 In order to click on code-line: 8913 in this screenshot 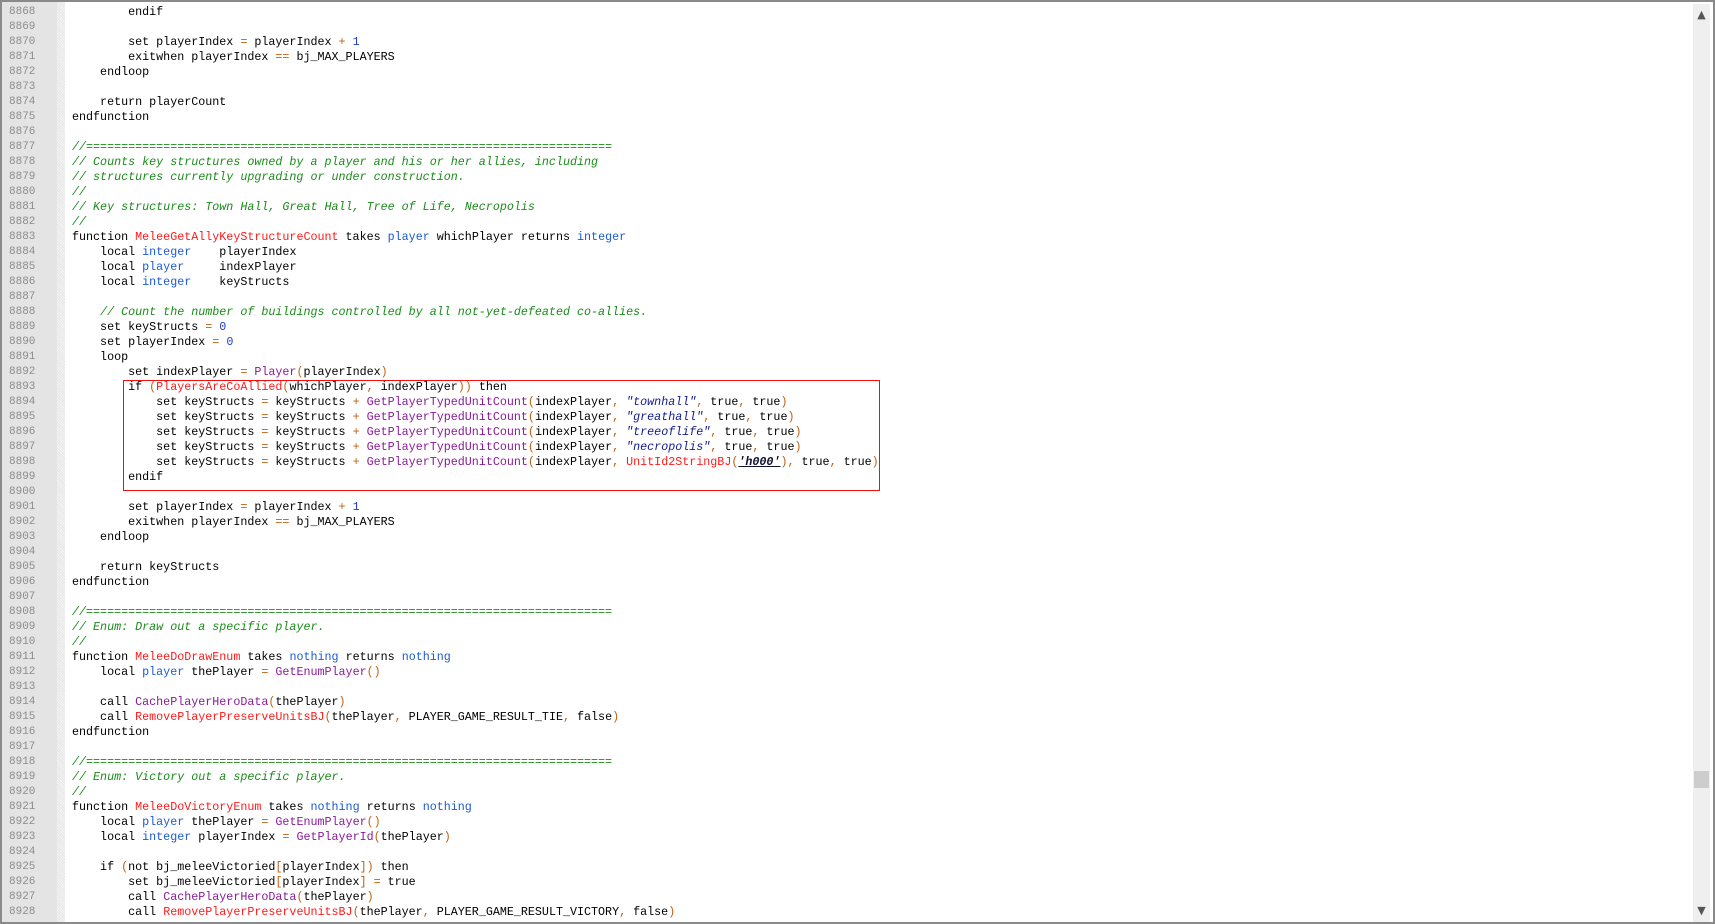, I will do `click(846, 687)`.